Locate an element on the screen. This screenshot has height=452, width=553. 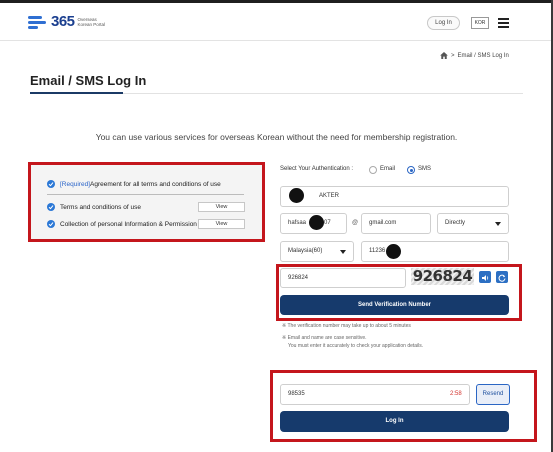
resend-button: Resend is located at coordinates (493, 394).